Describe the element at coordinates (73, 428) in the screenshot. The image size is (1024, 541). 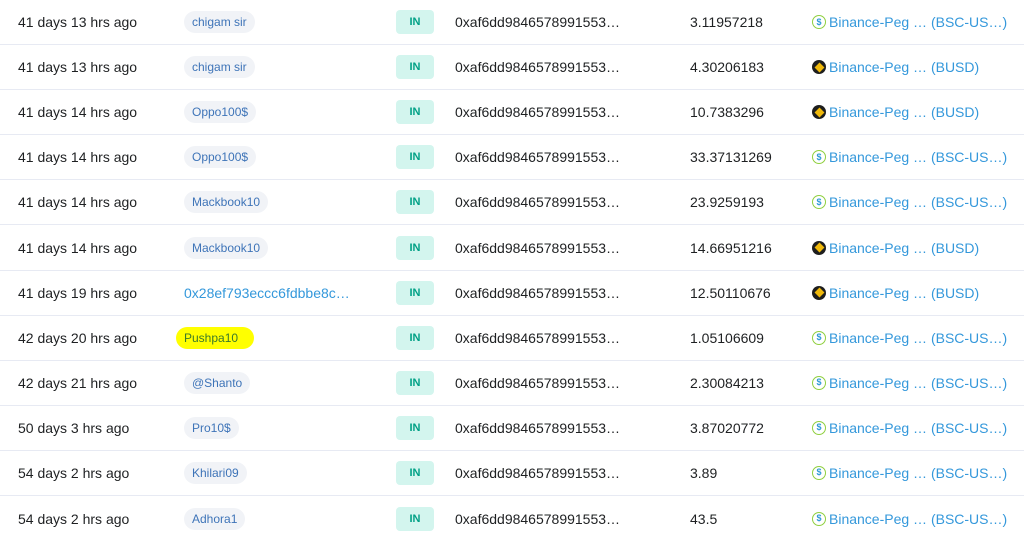
I see `age-cell: 50 days 3 hrs ago` at that location.